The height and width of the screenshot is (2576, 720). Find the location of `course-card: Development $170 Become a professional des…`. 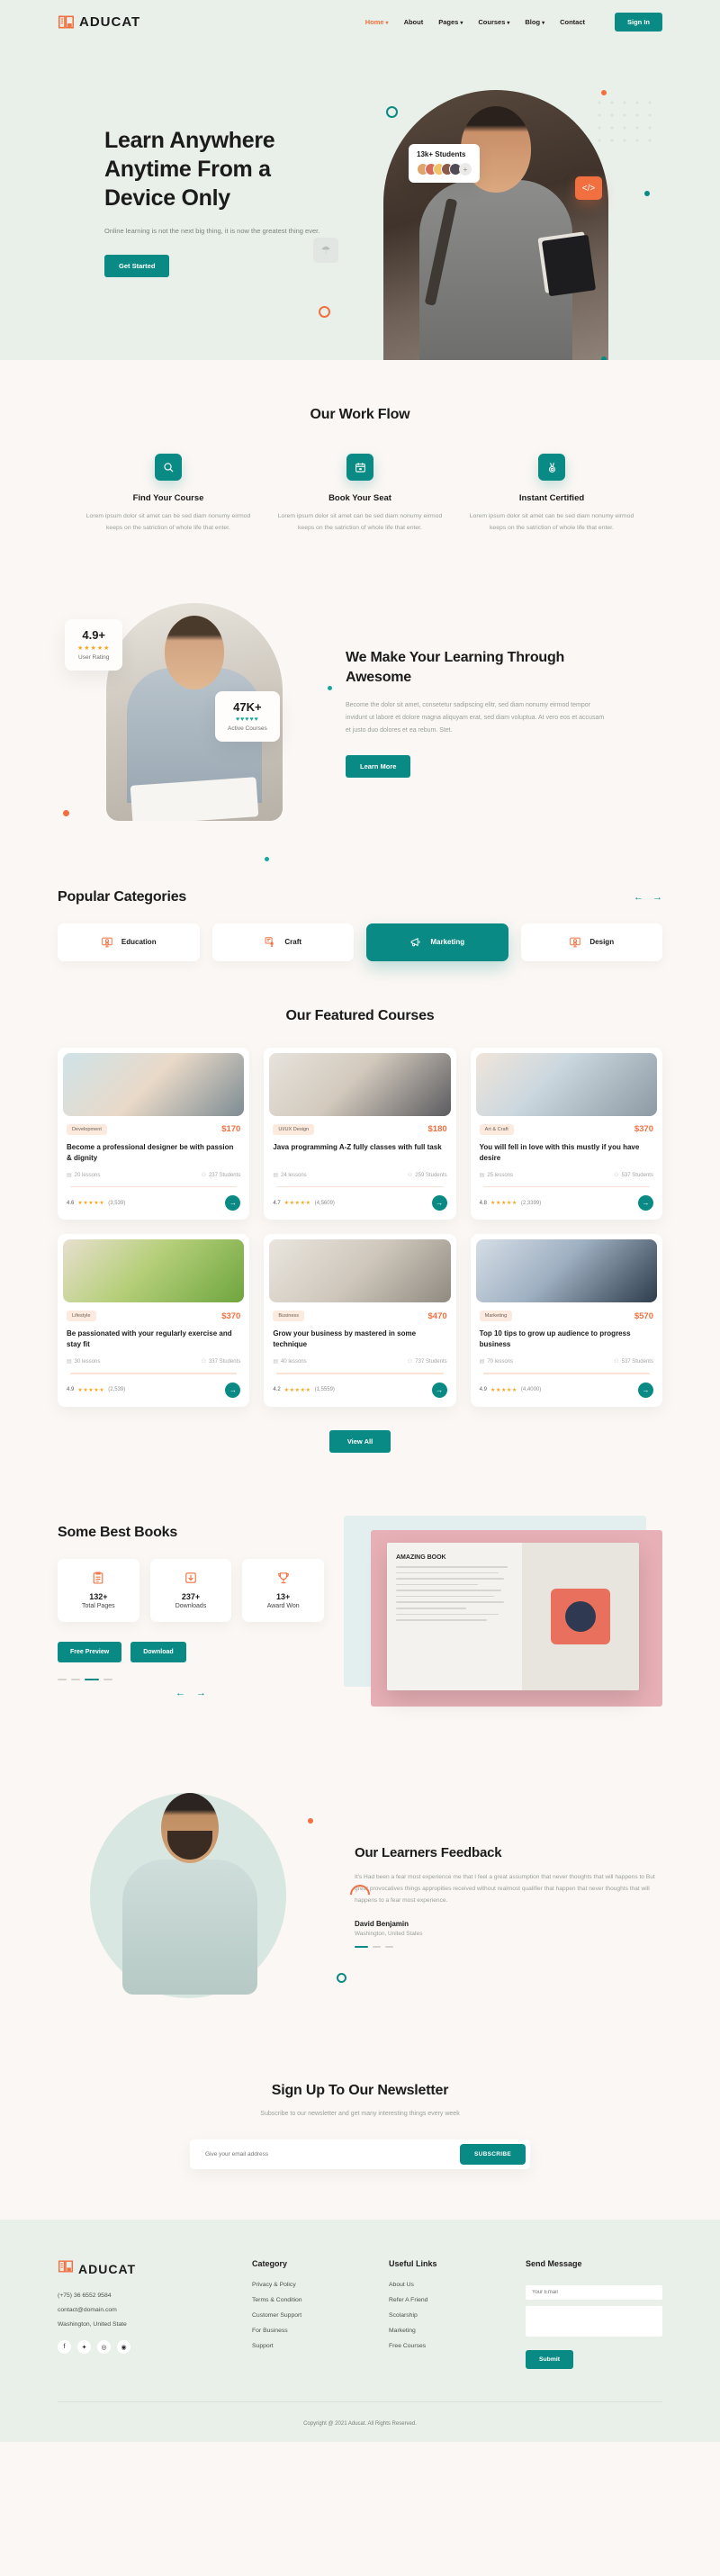

course-card: Development $170 Become a professional des… is located at coordinates (154, 1133).